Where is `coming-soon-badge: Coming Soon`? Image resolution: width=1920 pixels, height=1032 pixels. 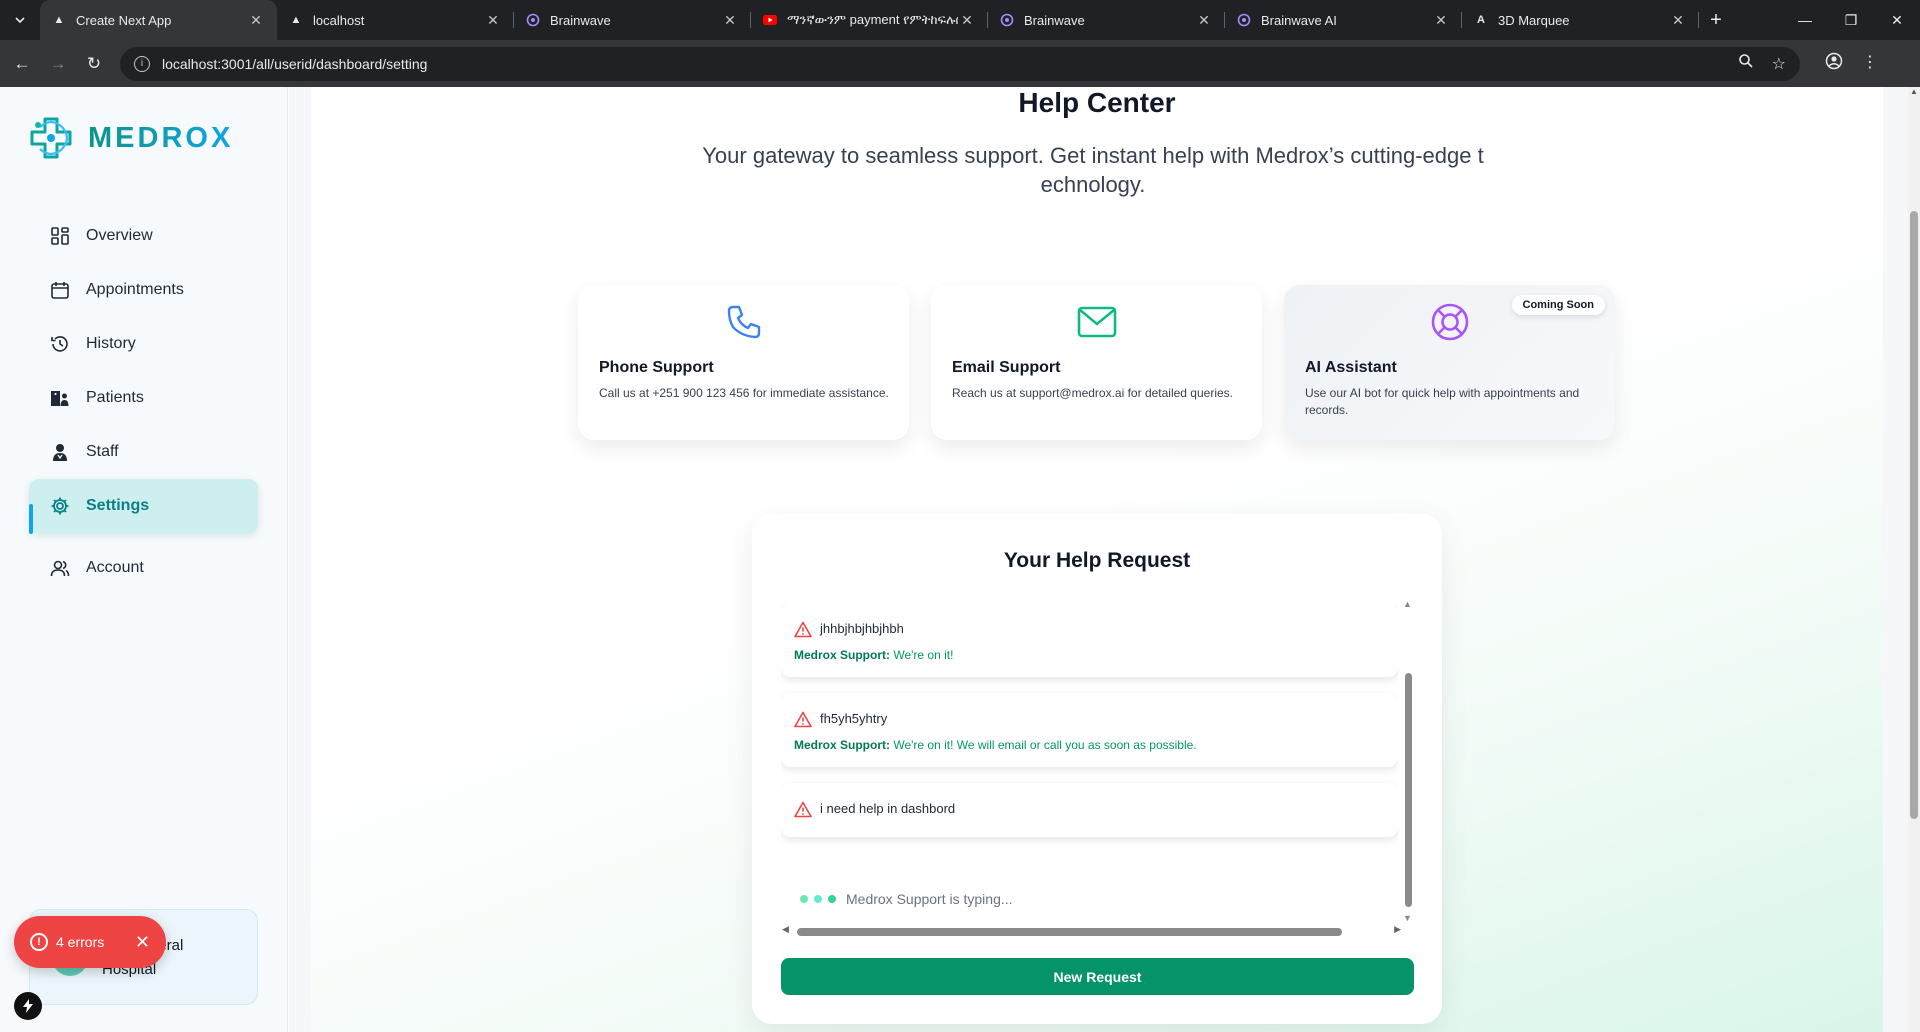
coming-soon-badge: Coming Soon is located at coordinates (1558, 305).